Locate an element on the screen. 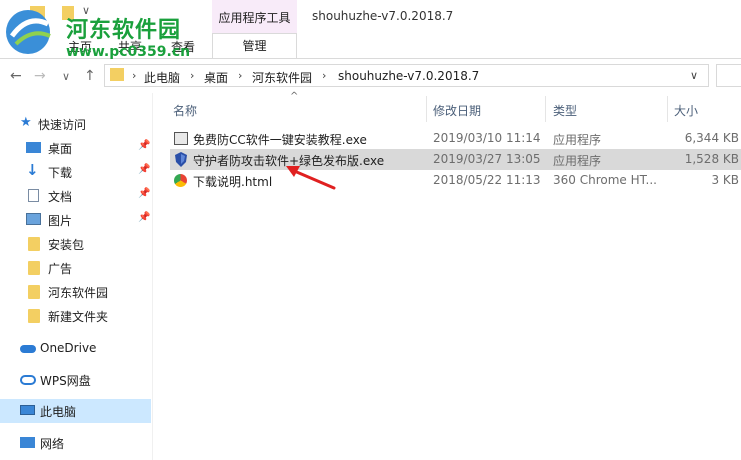  sidebar-item-label: 桌面 is located at coordinates (60, 149).